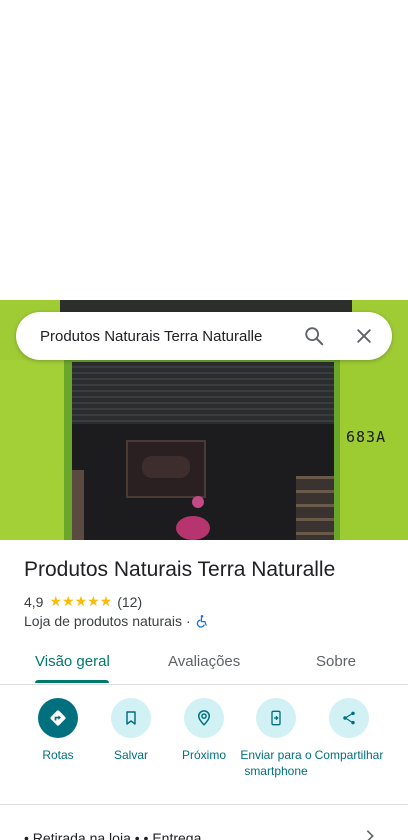 The height and width of the screenshot is (840, 408). I want to click on save-button: Salvar, so click(131, 730).